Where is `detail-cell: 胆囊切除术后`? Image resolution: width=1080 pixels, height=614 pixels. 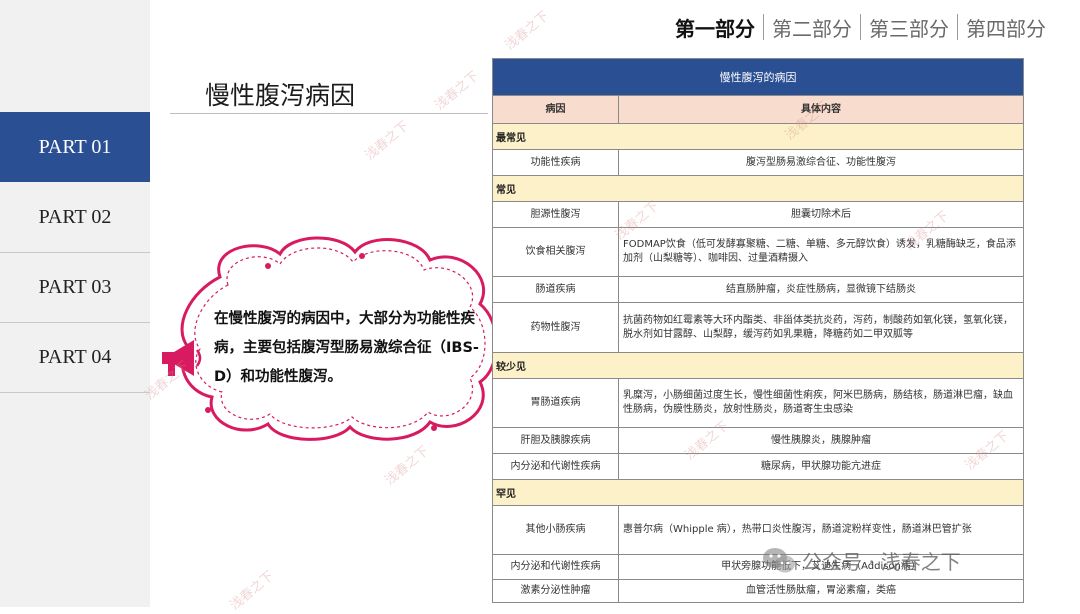
detail-cell: 胆囊切除术后 is located at coordinates (821, 214).